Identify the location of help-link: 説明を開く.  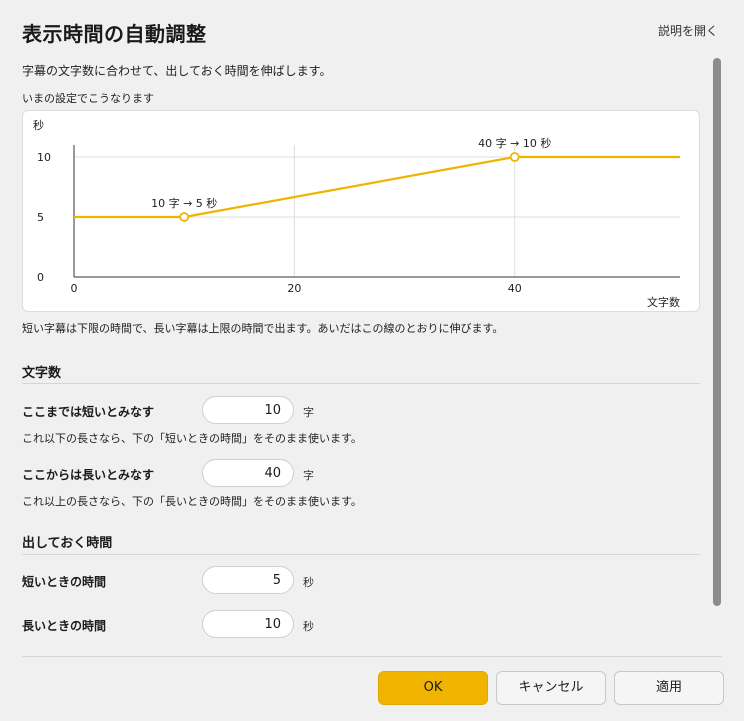
(688, 30).